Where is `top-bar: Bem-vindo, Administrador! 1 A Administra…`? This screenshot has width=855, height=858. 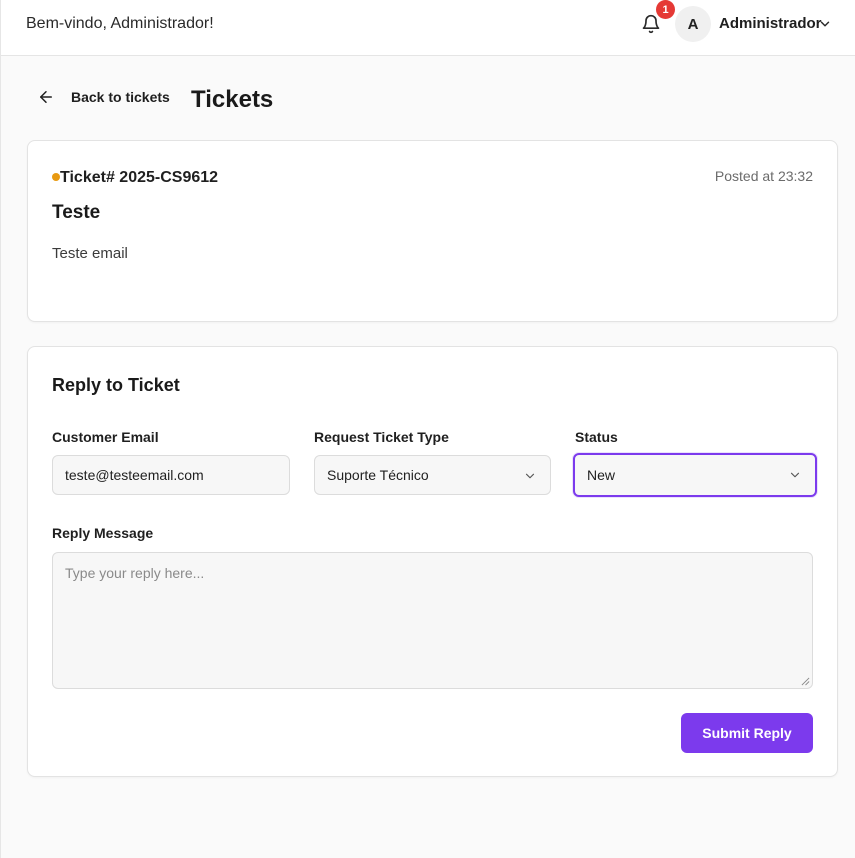 top-bar: Bem-vindo, Administrador! 1 A Administra… is located at coordinates (428, 28).